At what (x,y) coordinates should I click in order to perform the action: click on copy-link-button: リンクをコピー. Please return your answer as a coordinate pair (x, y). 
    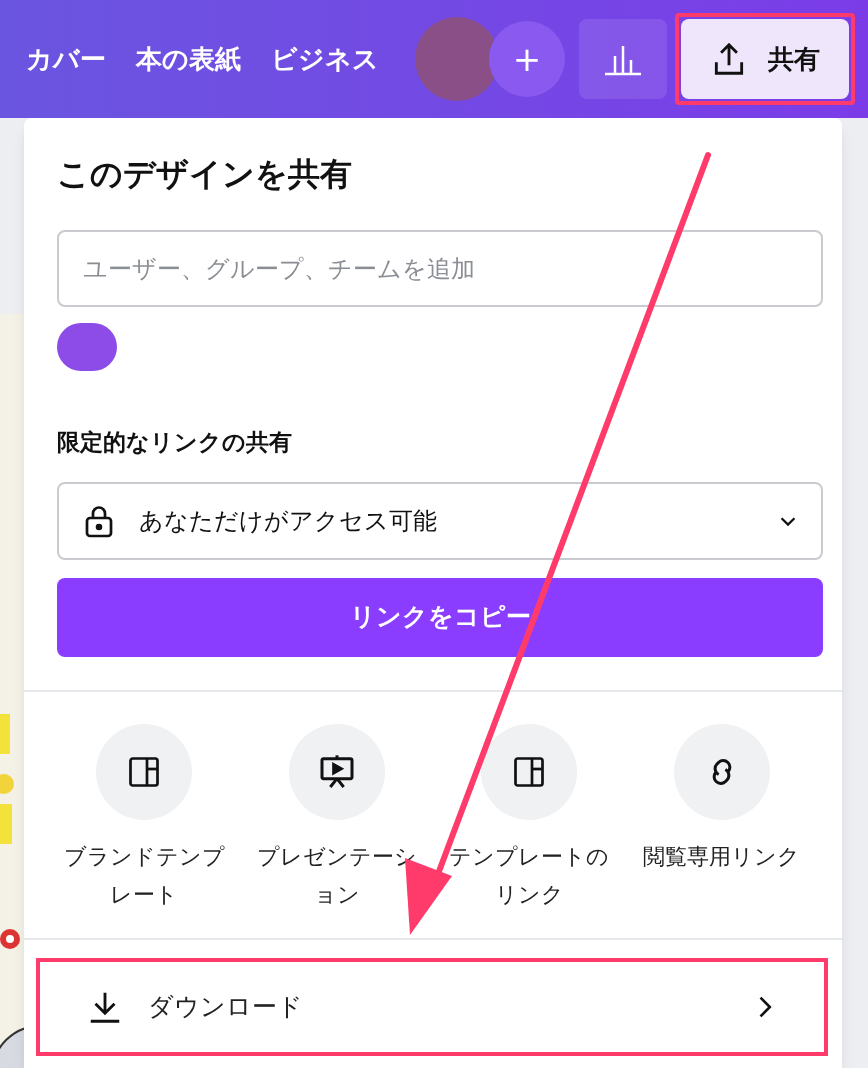
    Looking at the image, I should click on (440, 617).